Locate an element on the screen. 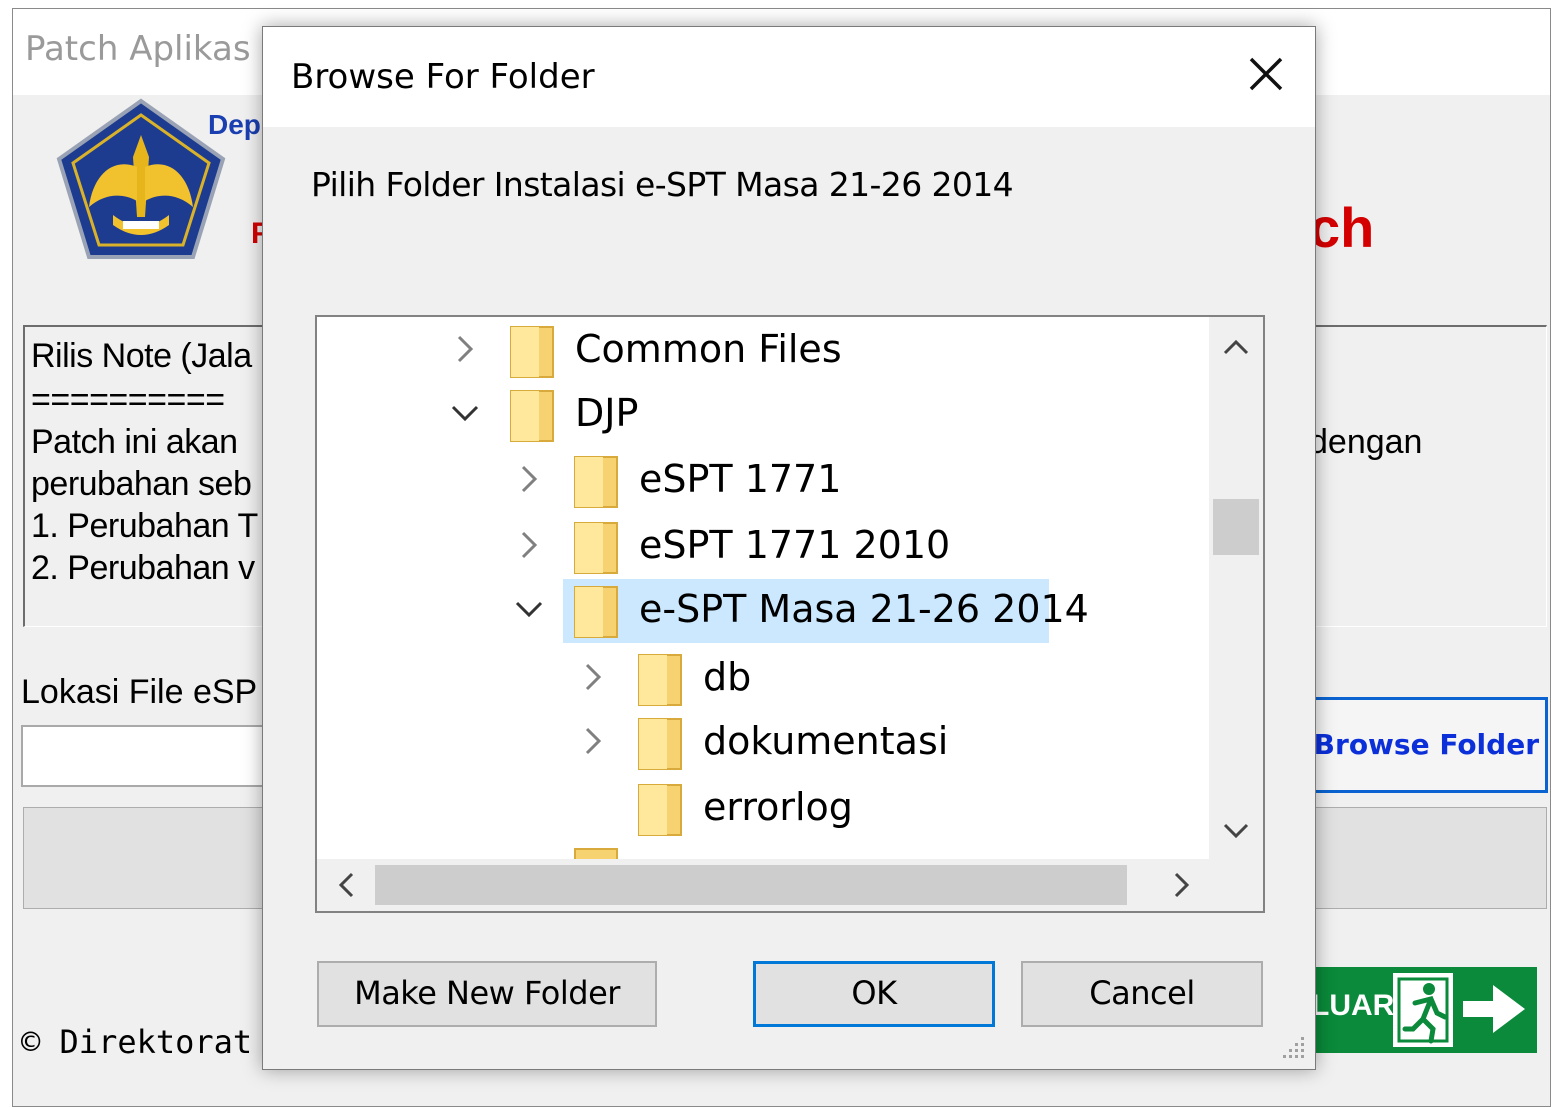  tree-item-label: dokumentasi is located at coordinates (826, 741).